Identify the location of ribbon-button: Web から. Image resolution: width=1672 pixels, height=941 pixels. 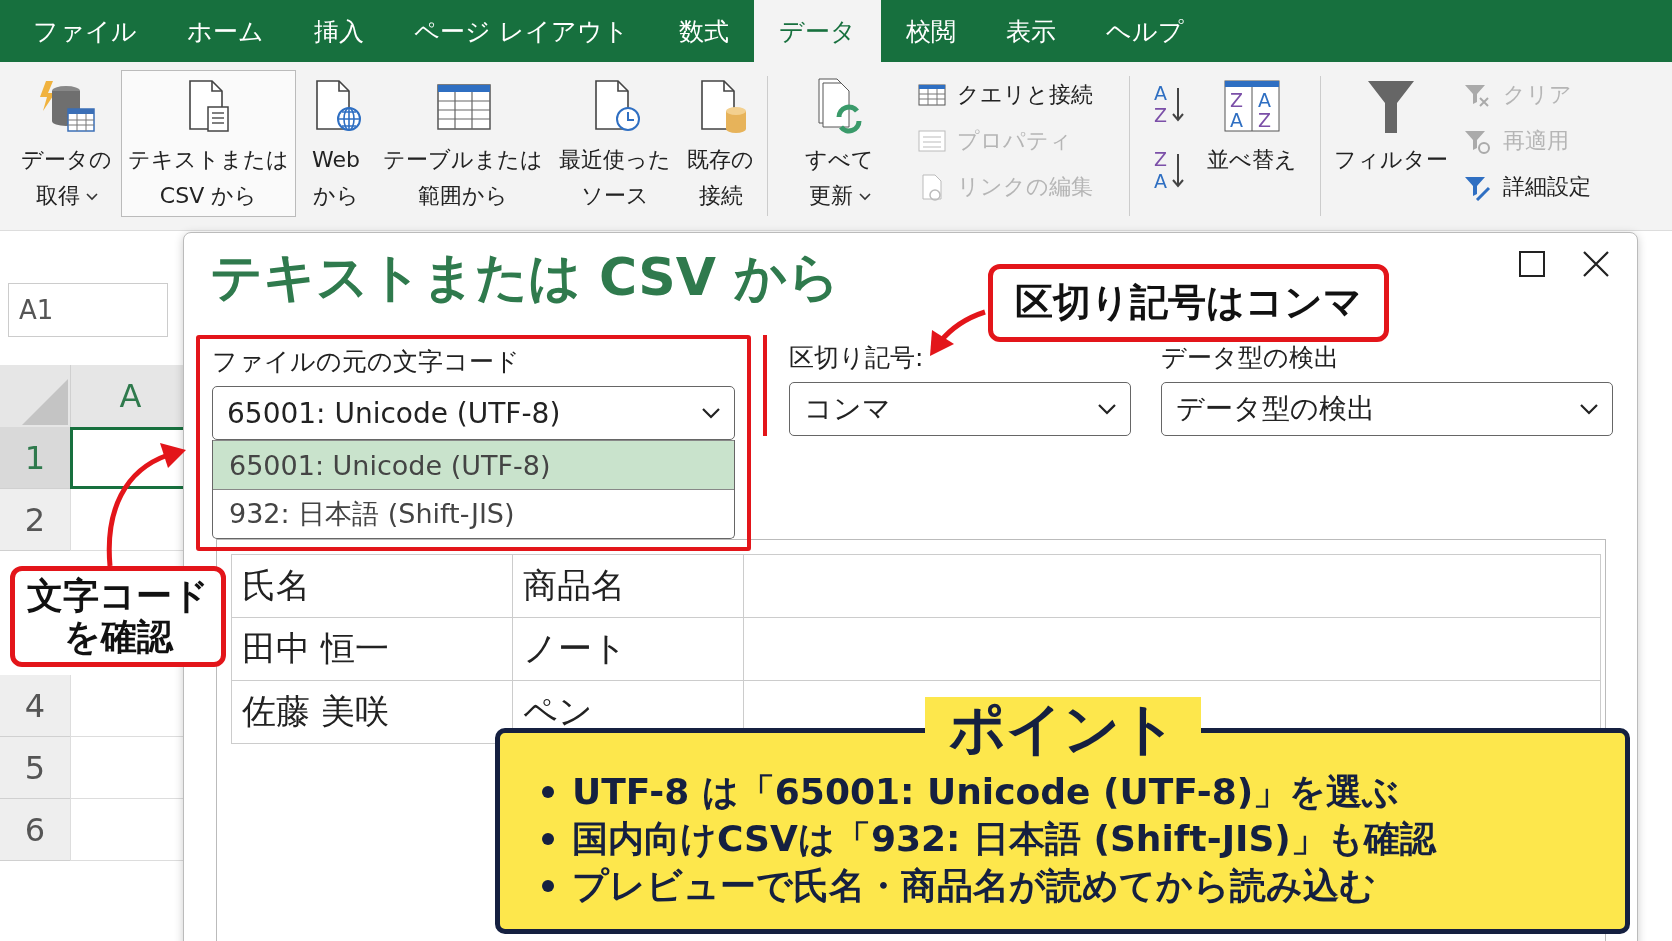
(336, 144).